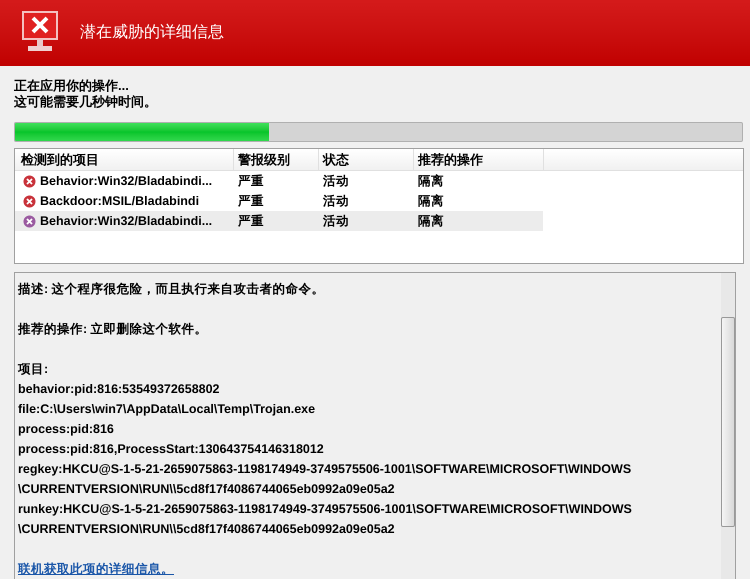  What do you see at coordinates (86, 102) in the screenshot?
I see `status-text: 这可能需要几秒钟时间。` at bounding box center [86, 102].